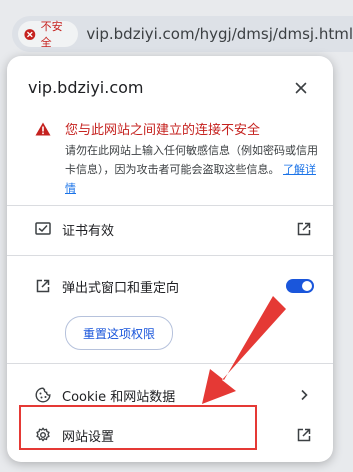 This screenshot has width=353, height=472. I want to click on reset-permission-button: 重置这项权限, so click(119, 333).